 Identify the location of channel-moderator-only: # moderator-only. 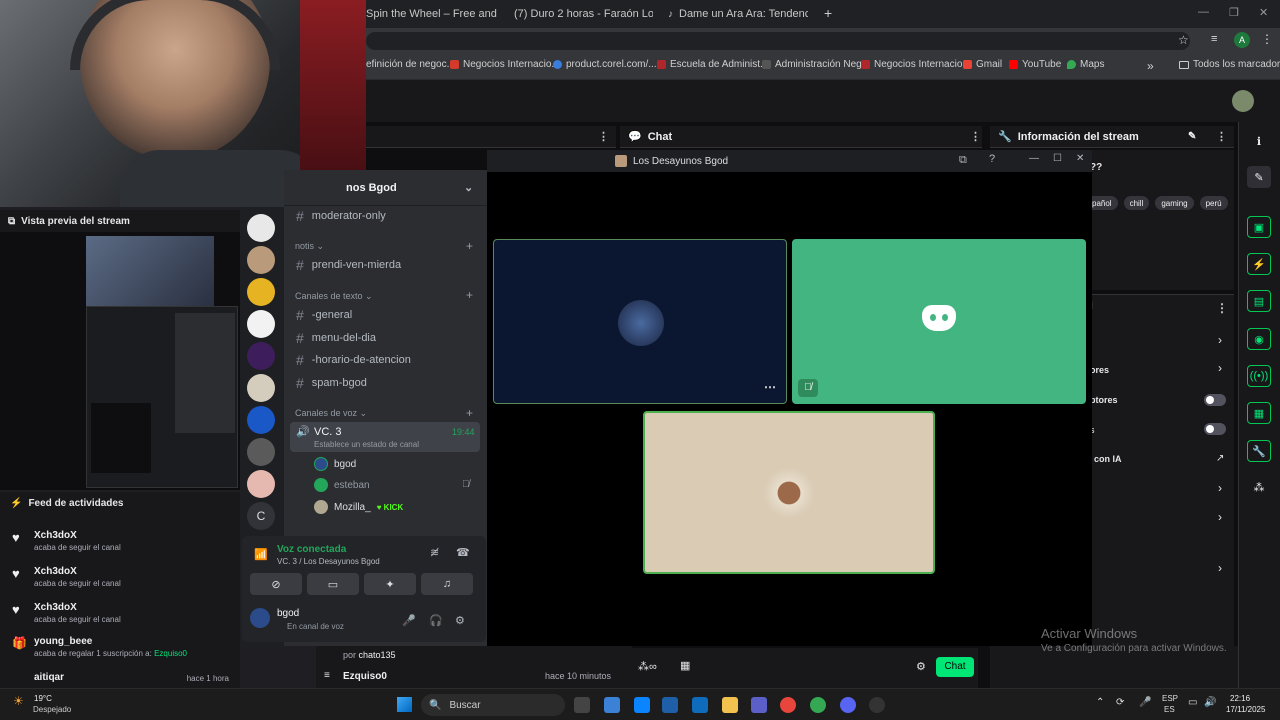
(341, 216).